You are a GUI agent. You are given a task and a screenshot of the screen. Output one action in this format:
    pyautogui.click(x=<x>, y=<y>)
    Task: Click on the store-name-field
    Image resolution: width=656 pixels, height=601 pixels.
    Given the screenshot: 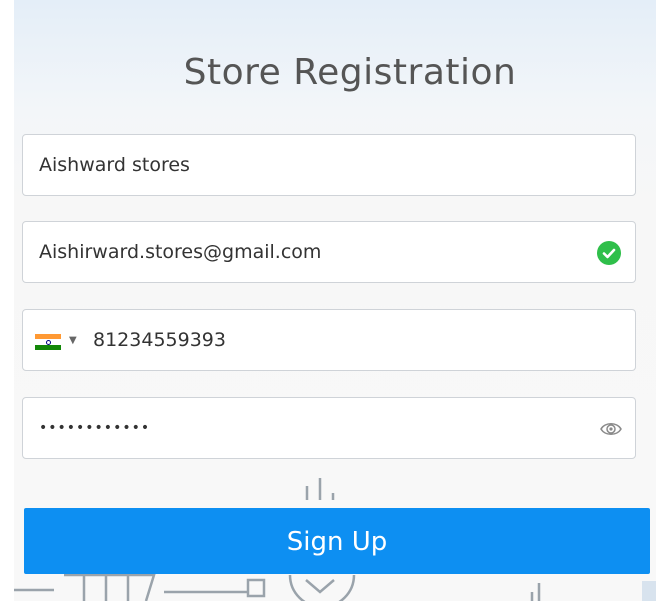 What is the action you would take?
    pyautogui.click(x=329, y=165)
    